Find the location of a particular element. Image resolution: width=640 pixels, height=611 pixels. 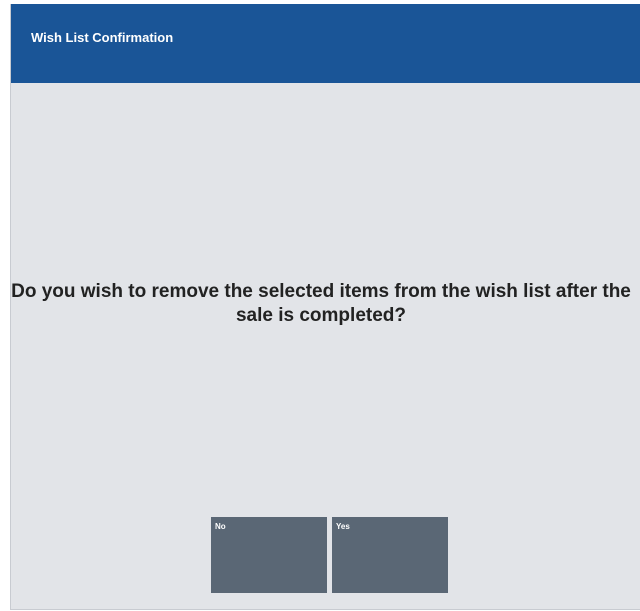

dialog-title: Wish List Confirmation is located at coordinates (102, 37).